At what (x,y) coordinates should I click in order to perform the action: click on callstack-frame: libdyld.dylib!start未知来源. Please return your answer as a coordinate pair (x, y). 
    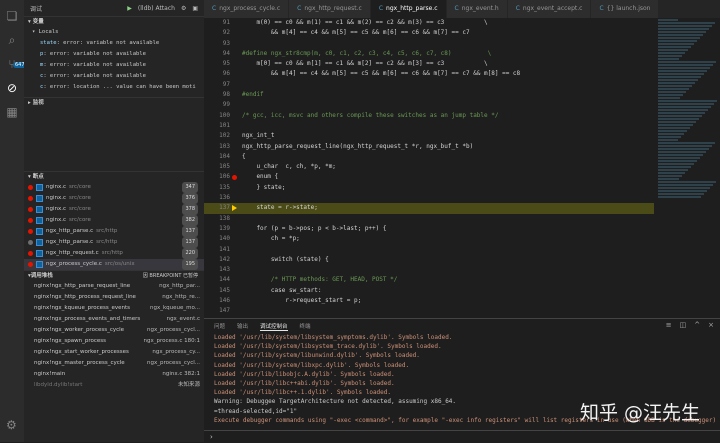
    Looking at the image, I should click on (114, 385).